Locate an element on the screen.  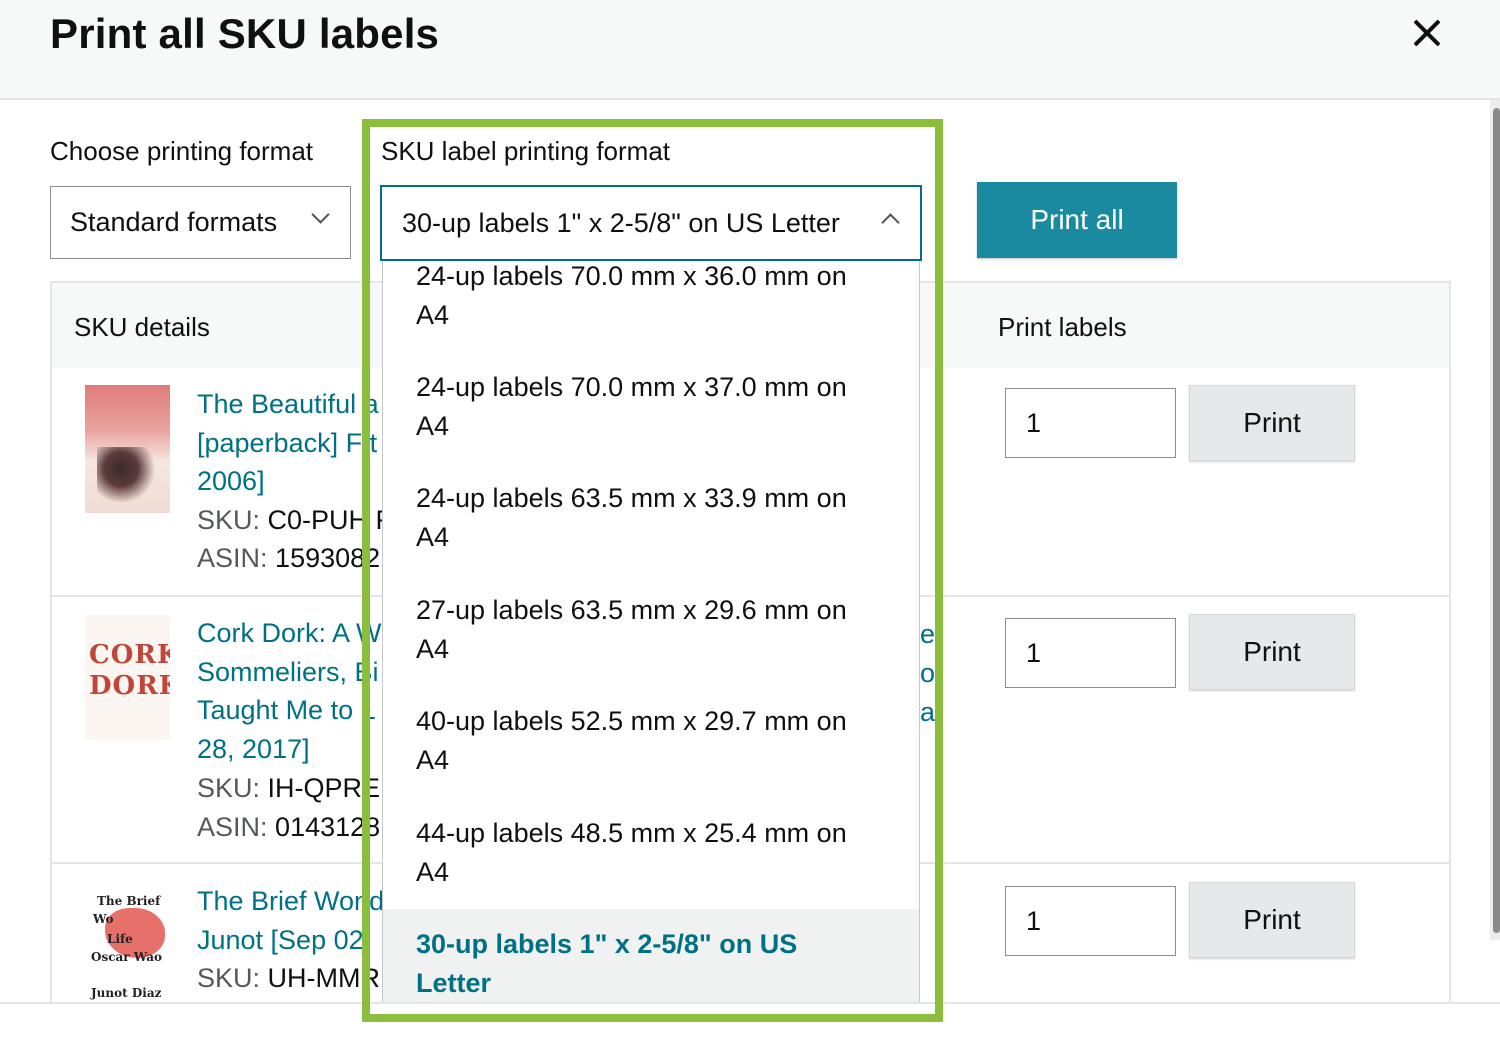
dropdown-option: 40-up labels 52.5 mm x 29.7 mm on A4 is located at coordinates (651, 740).